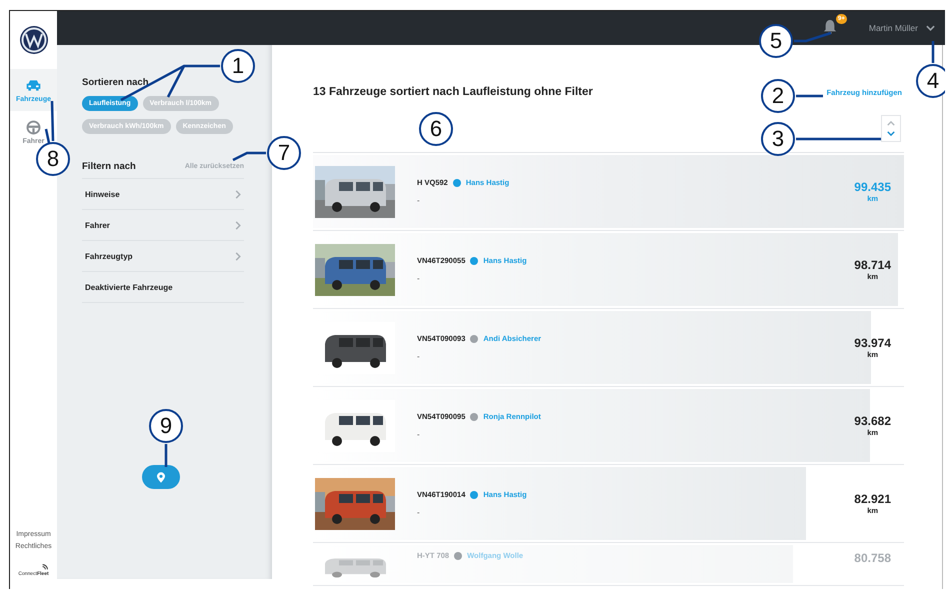  Describe the element at coordinates (116, 82) in the screenshot. I see `section-title: Sortieren nach` at that location.